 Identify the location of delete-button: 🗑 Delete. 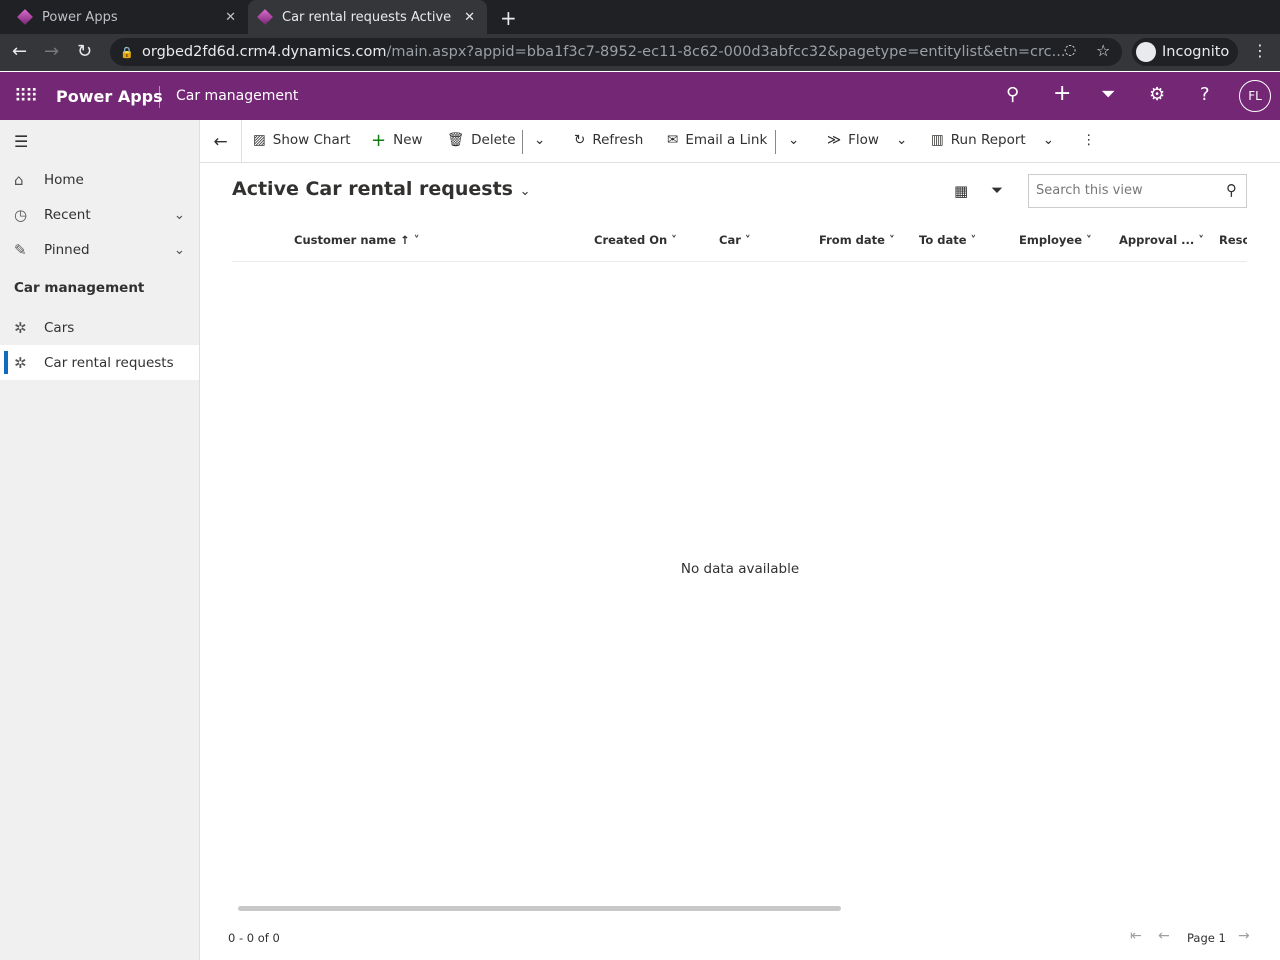
(481, 140).